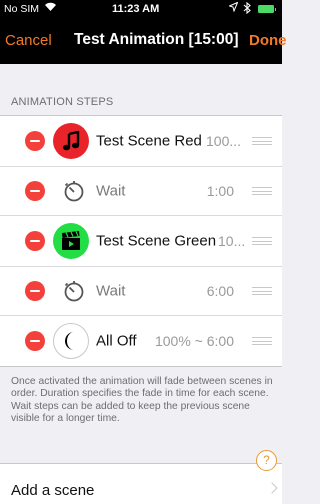 The height and width of the screenshot is (504, 320). Describe the element at coordinates (141, 477) in the screenshot. I see `add-scene-row: ? Add a scene` at that location.